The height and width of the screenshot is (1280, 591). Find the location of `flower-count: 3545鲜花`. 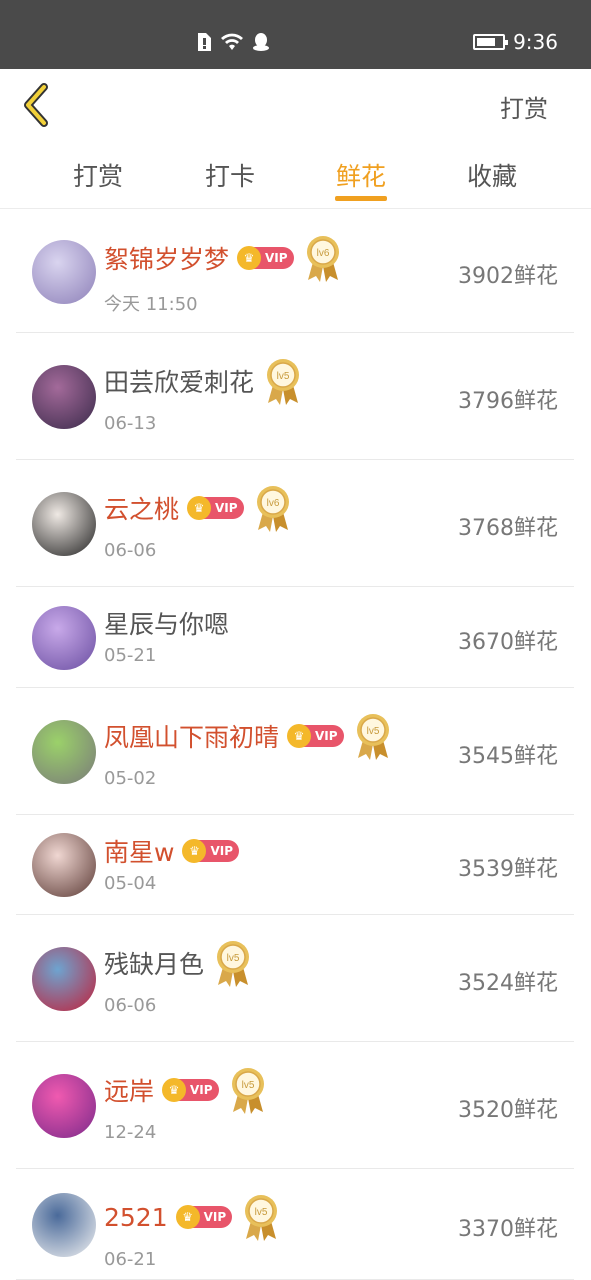

flower-count: 3545鲜花 is located at coordinates (508, 756).